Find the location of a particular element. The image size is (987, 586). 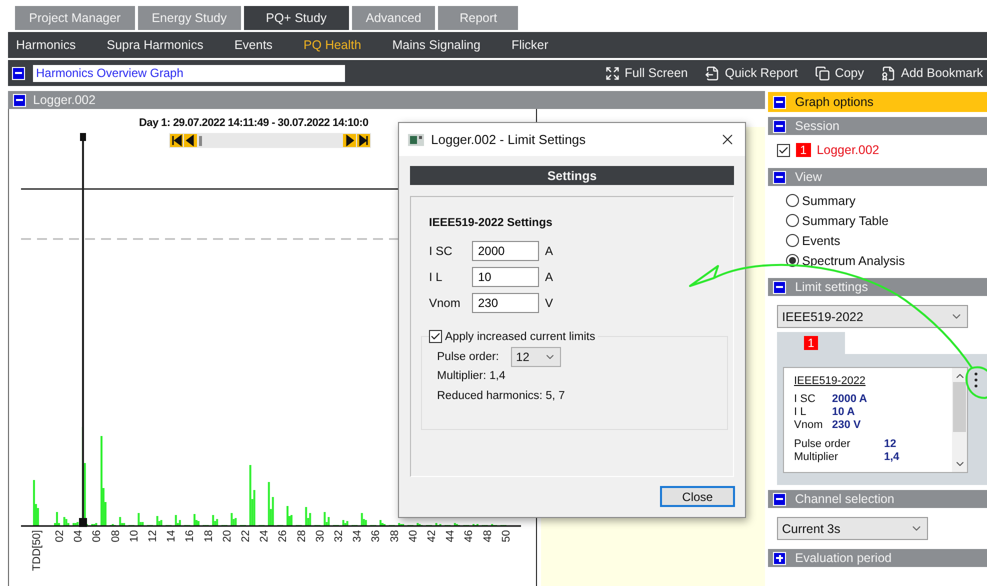

unit-label: V is located at coordinates (549, 303).